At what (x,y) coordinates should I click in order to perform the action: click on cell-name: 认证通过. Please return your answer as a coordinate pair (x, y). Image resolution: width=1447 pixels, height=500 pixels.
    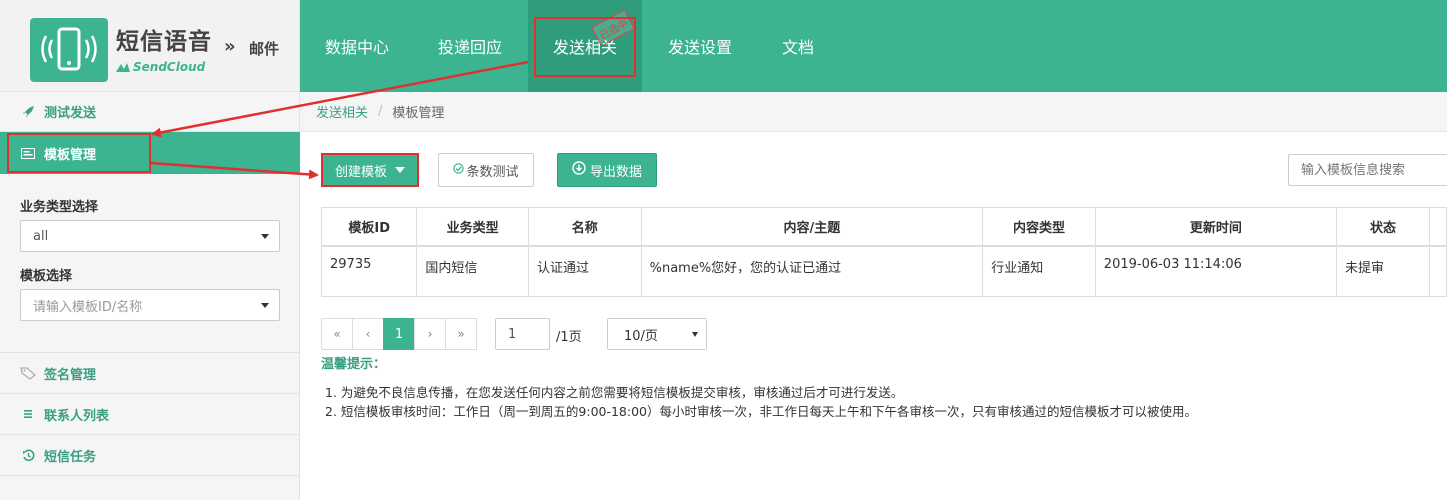
    Looking at the image, I should click on (585, 271).